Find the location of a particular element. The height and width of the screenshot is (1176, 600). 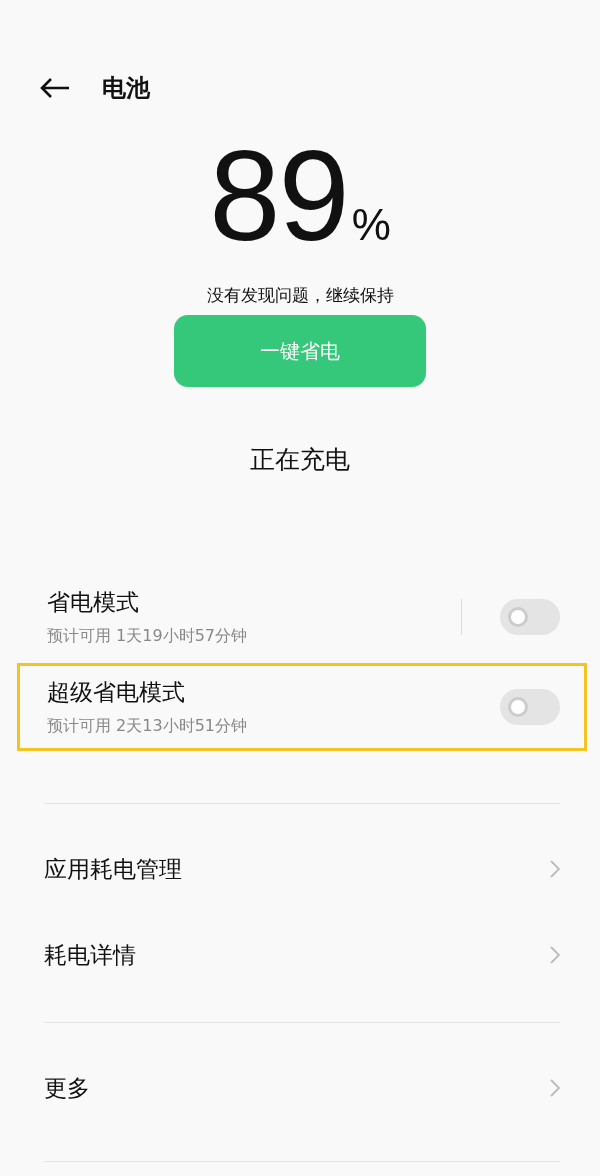

back-arrow-icon is located at coordinates (55, 88).